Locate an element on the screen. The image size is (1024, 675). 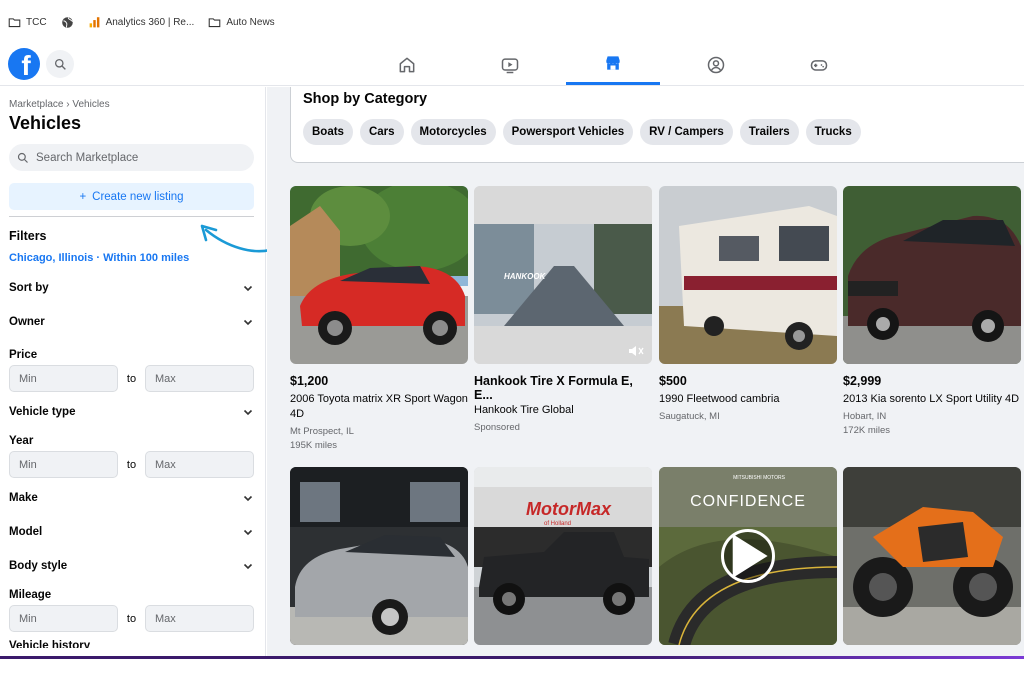
listing-card: MotorMax of Holland is located at coordinates (563, 556).